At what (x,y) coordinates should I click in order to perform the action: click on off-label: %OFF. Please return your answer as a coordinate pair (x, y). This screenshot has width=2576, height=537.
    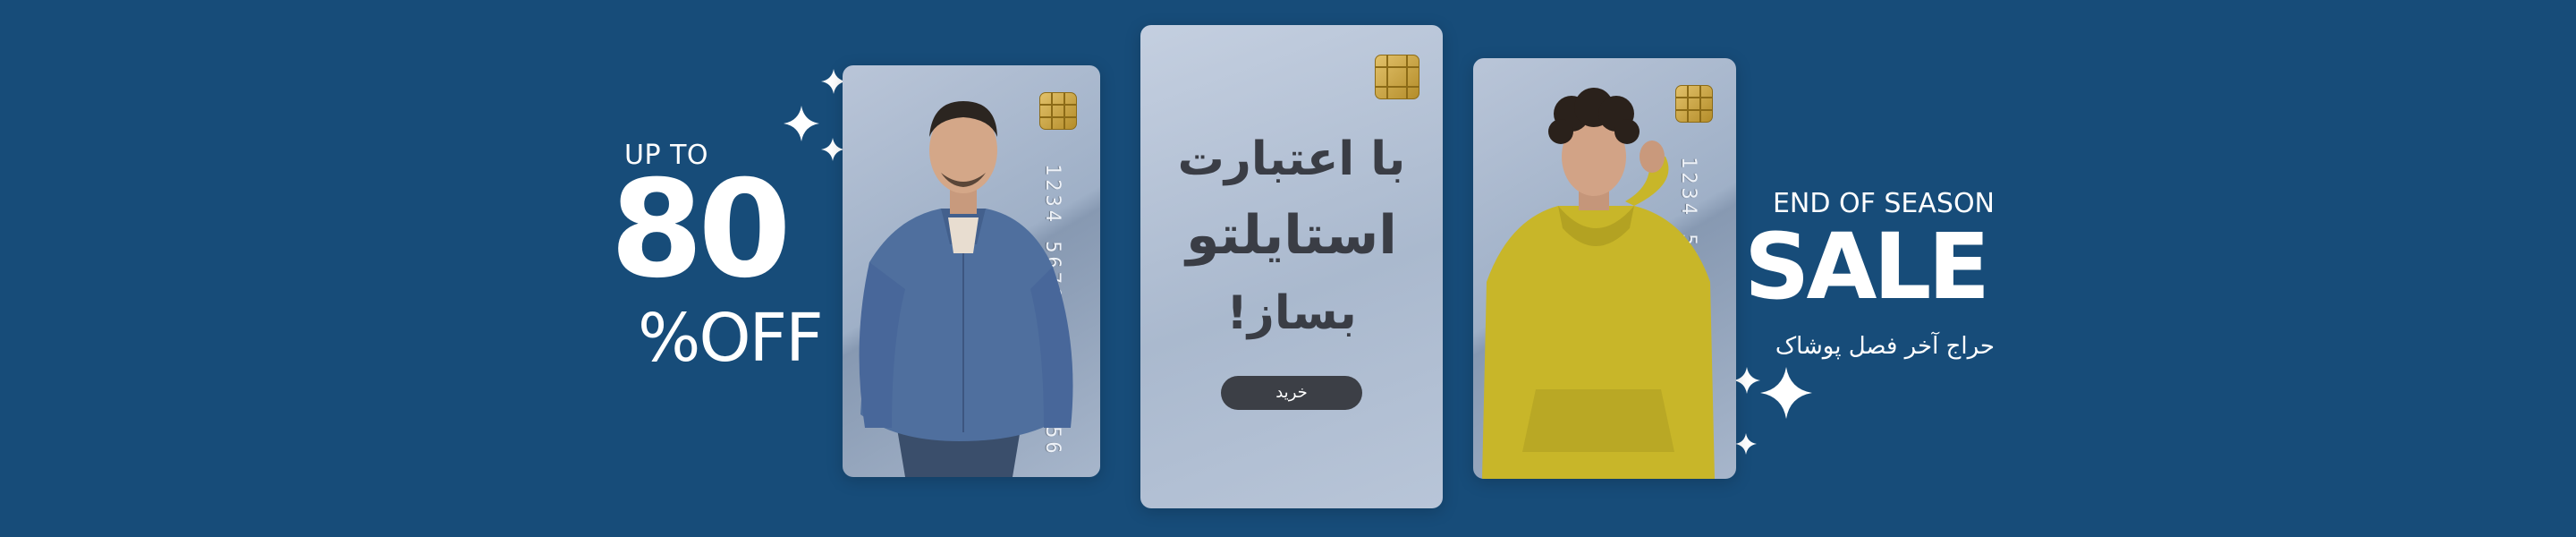
    Looking at the image, I should click on (731, 338).